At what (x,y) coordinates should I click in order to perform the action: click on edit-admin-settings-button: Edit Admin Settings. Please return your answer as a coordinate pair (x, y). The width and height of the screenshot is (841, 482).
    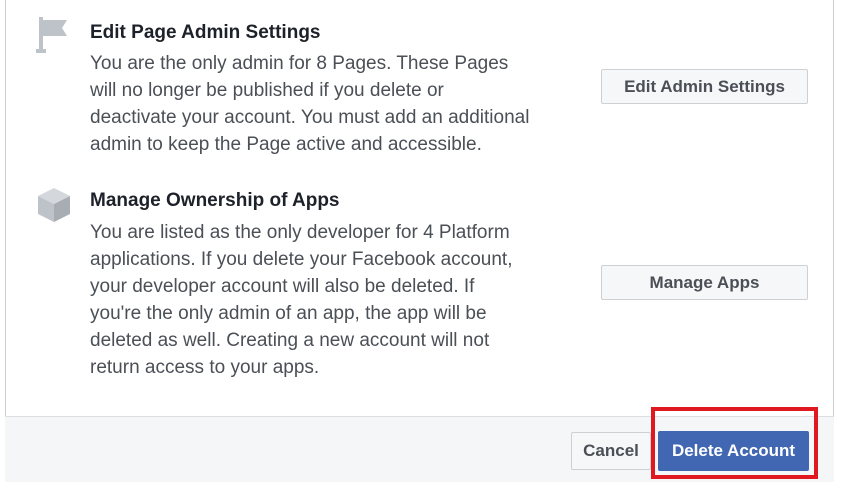
    Looking at the image, I should click on (704, 86).